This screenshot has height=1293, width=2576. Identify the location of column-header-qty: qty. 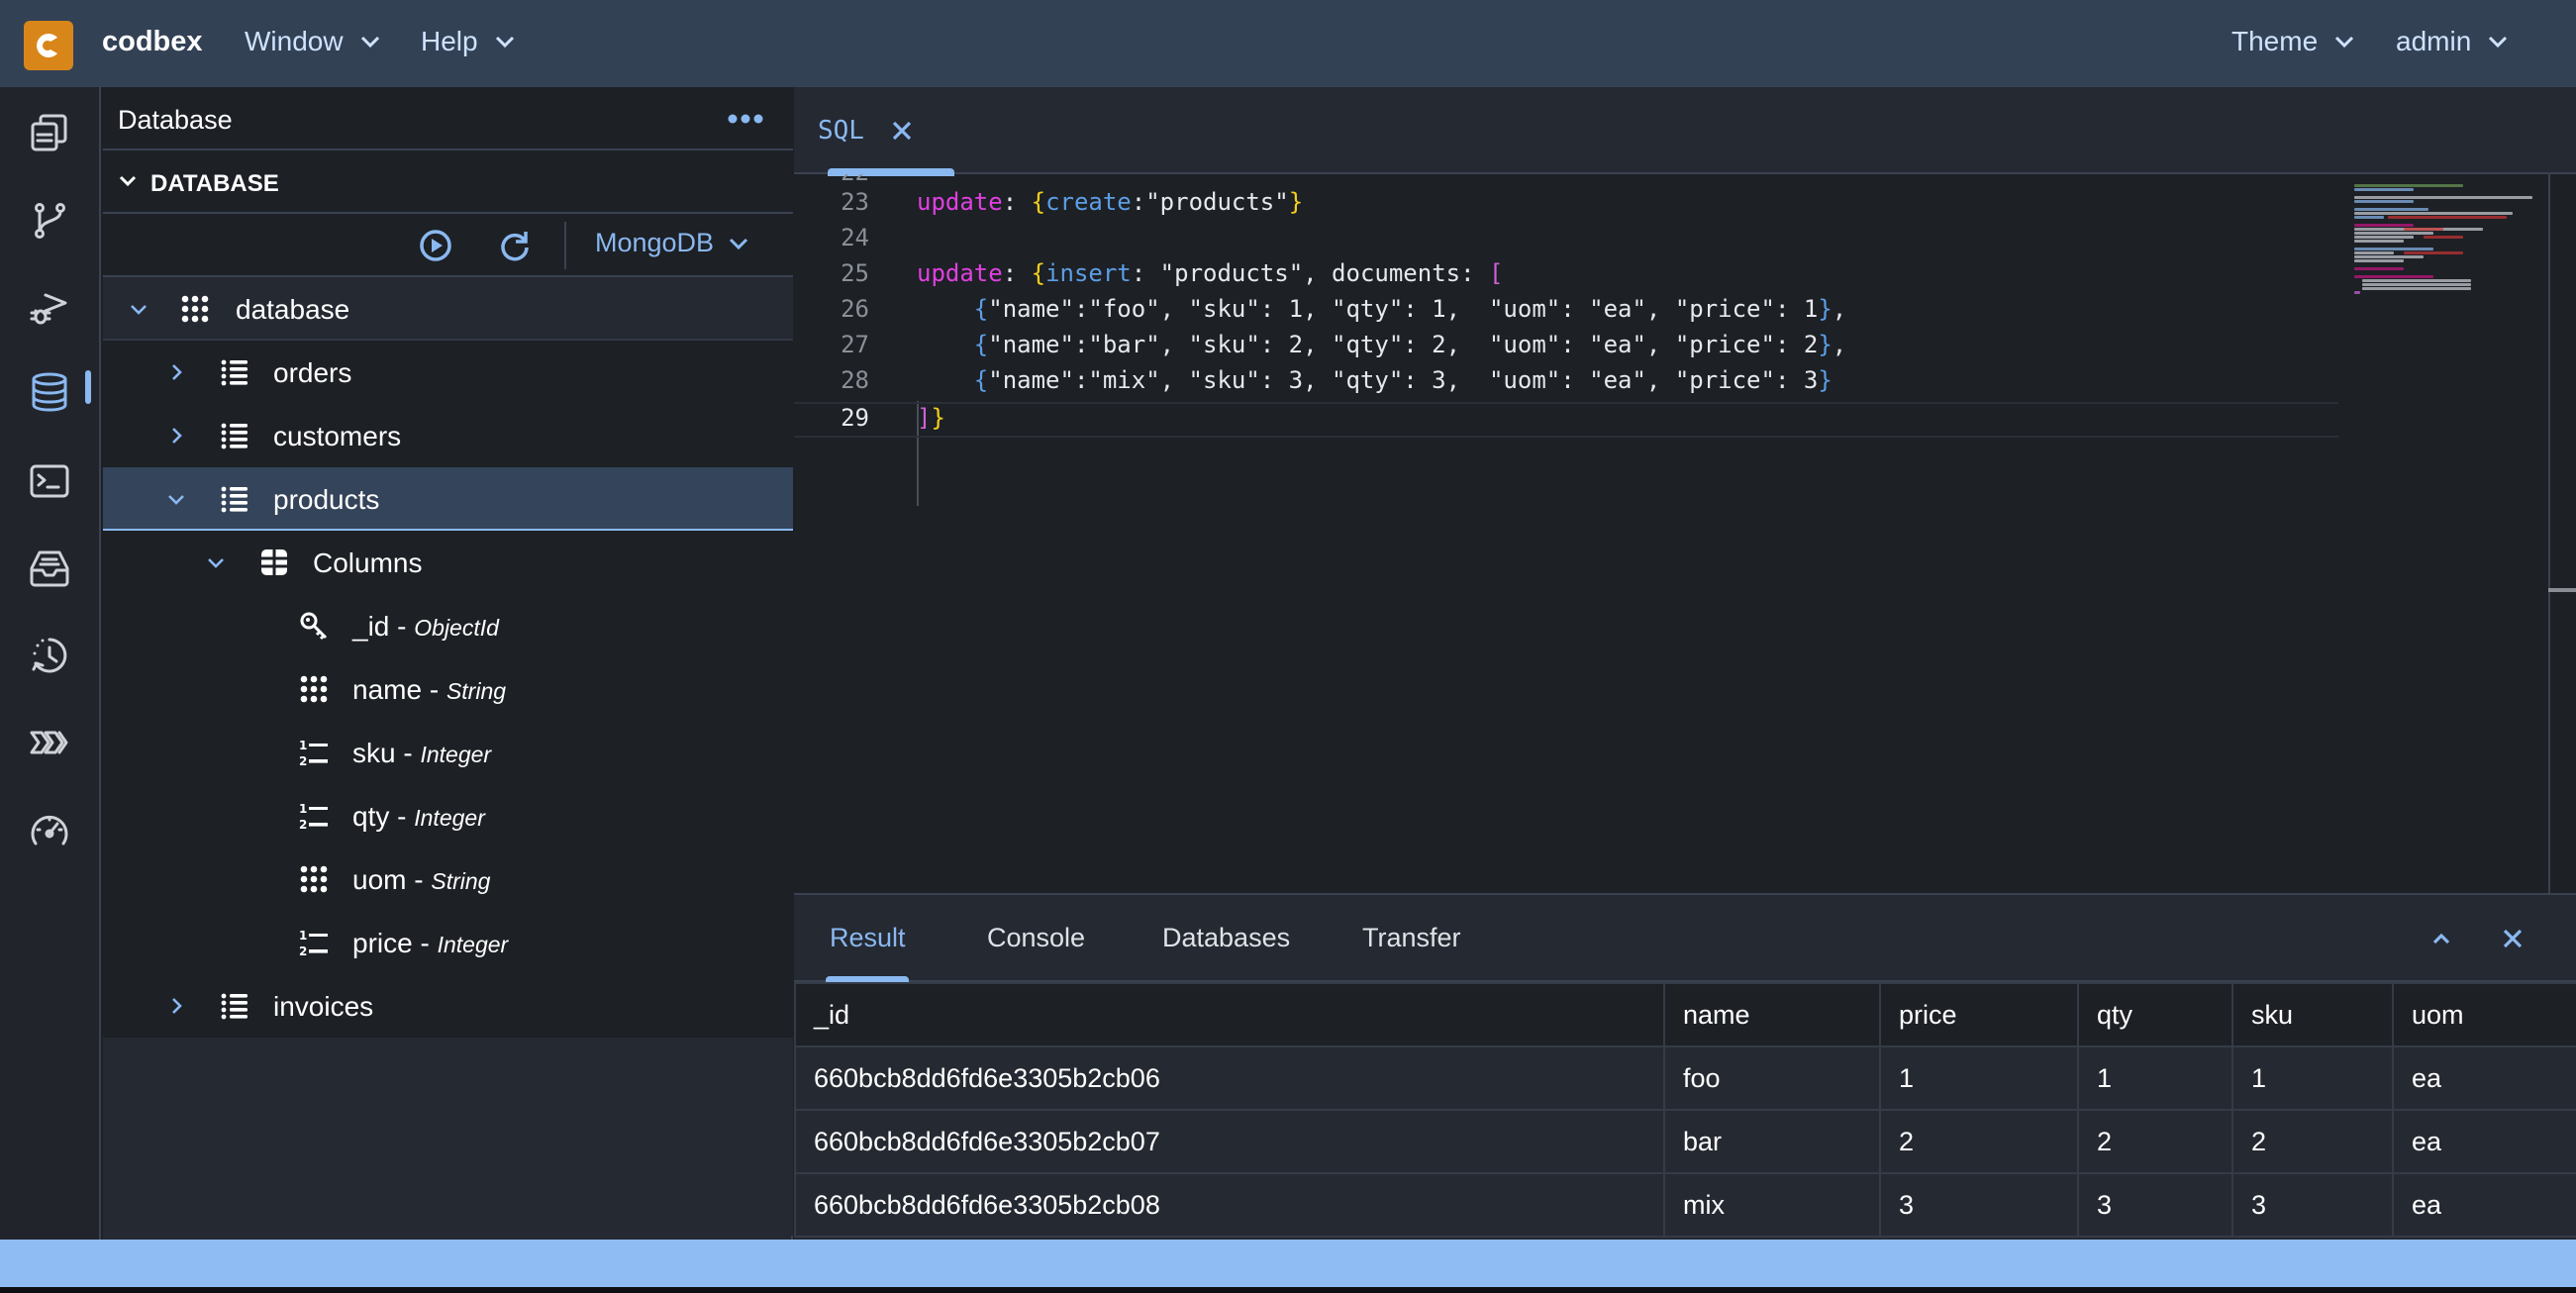
(2155, 1014).